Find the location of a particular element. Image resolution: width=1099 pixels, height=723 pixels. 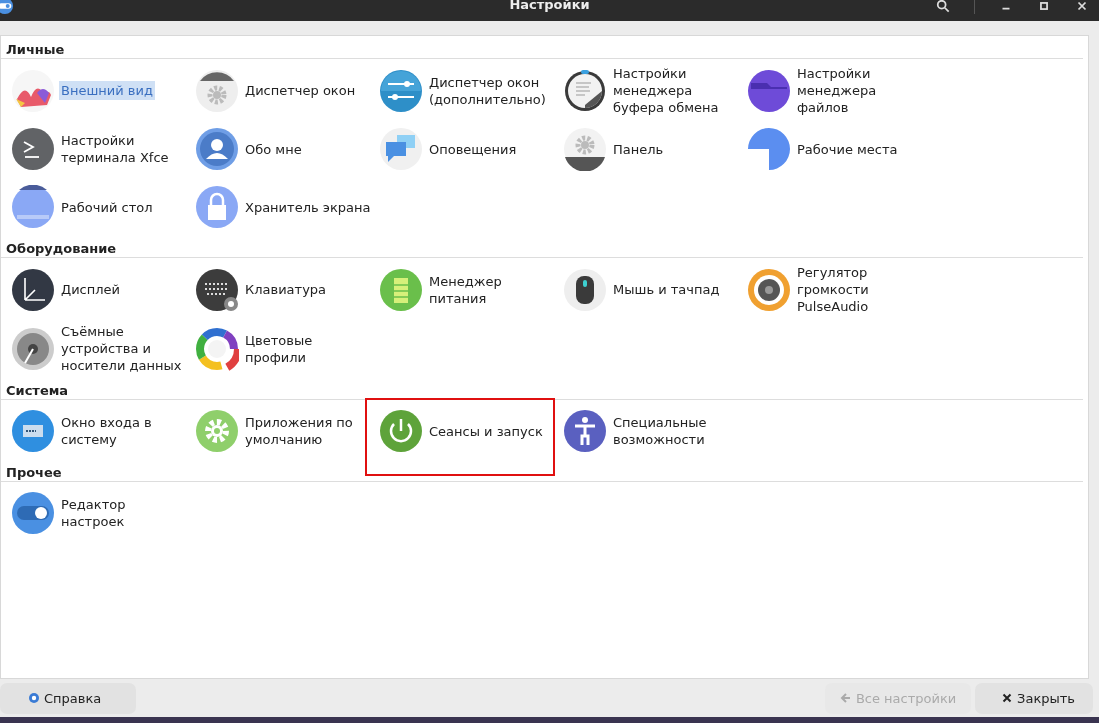

terminal-icon is located at coordinates (33, 149).